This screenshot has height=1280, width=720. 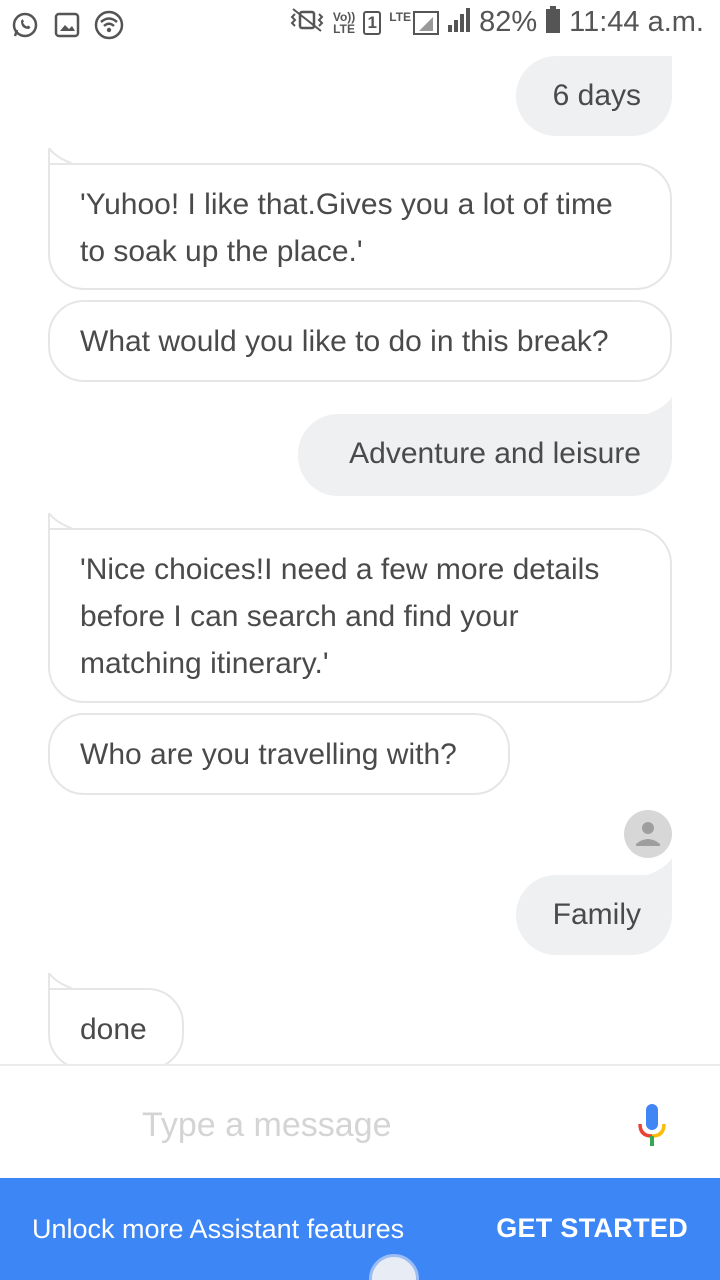 I want to click on user-message: Family, so click(x=594, y=915).